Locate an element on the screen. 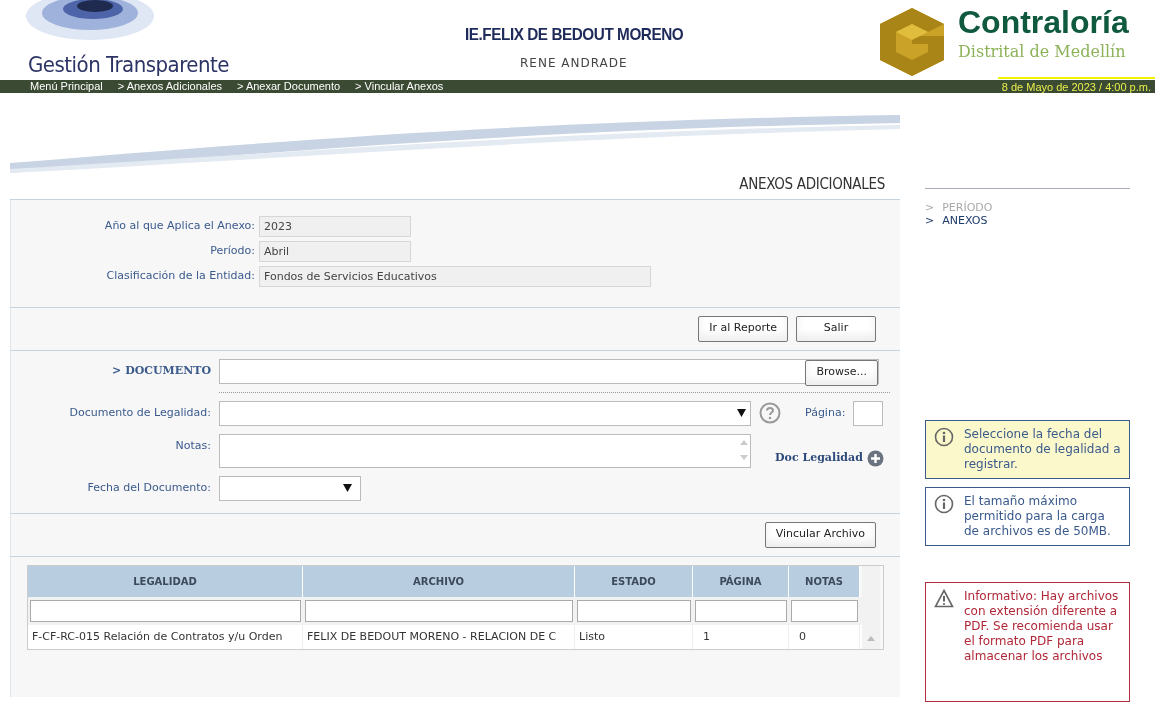 Image resolution: width=1155 pixels, height=708 pixels. step-item: > ANEXOS is located at coordinates (1027, 221).